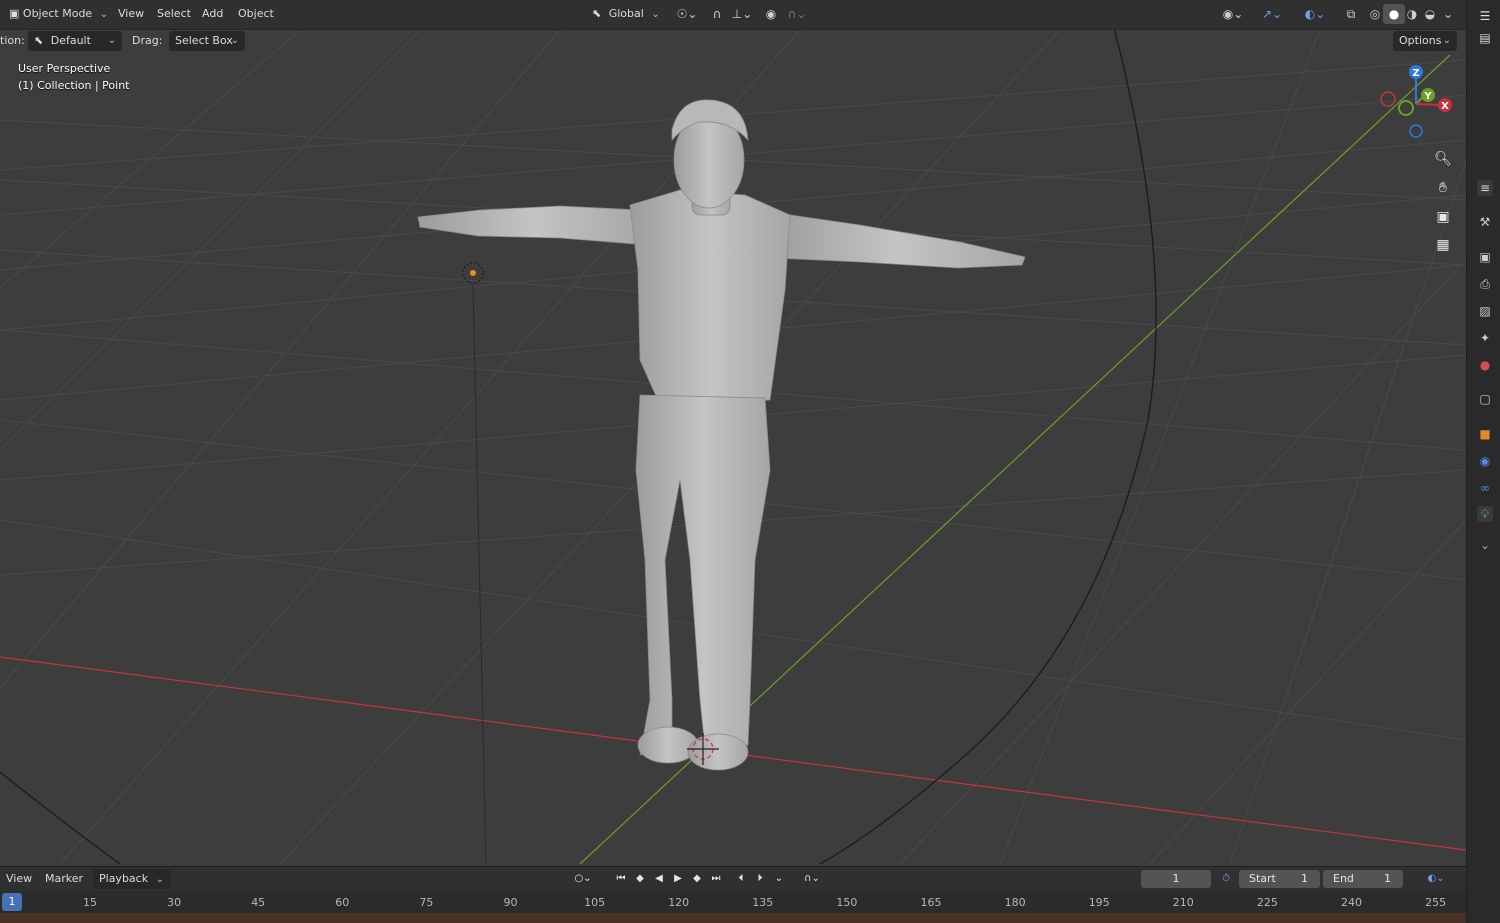 This screenshot has width=1500, height=923. What do you see at coordinates (1485, 545) in the screenshot?
I see `more-tabs-chevron-icon: ⌄` at bounding box center [1485, 545].